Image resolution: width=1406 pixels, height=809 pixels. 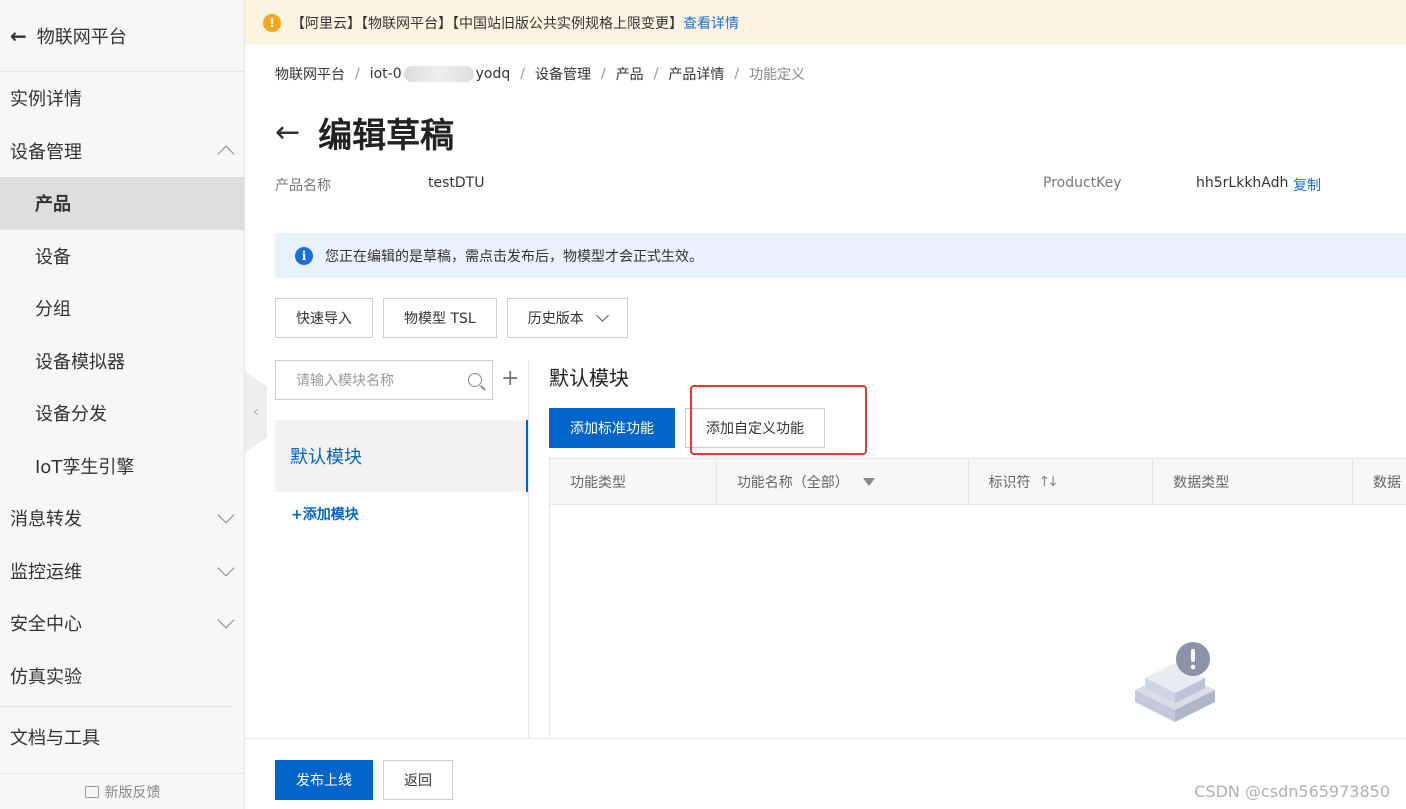 I want to click on notice-link: 查看详情, so click(x=711, y=23).